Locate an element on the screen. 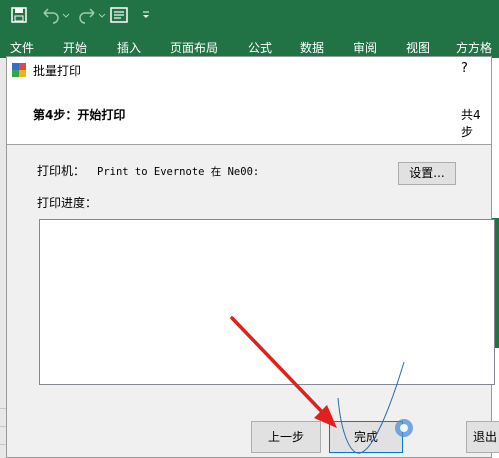  app-icon is located at coordinates (19, 70).